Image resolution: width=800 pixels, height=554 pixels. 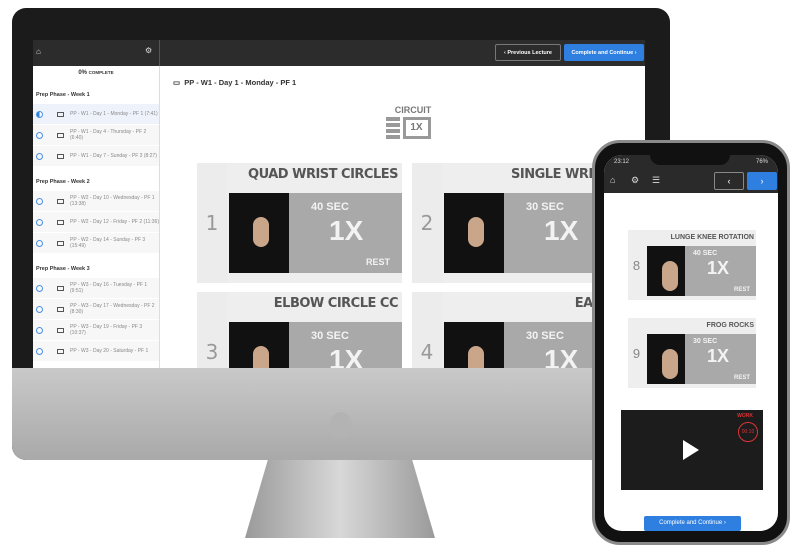 I want to click on circuit-label: CIRCUIT, so click(x=413, y=110).